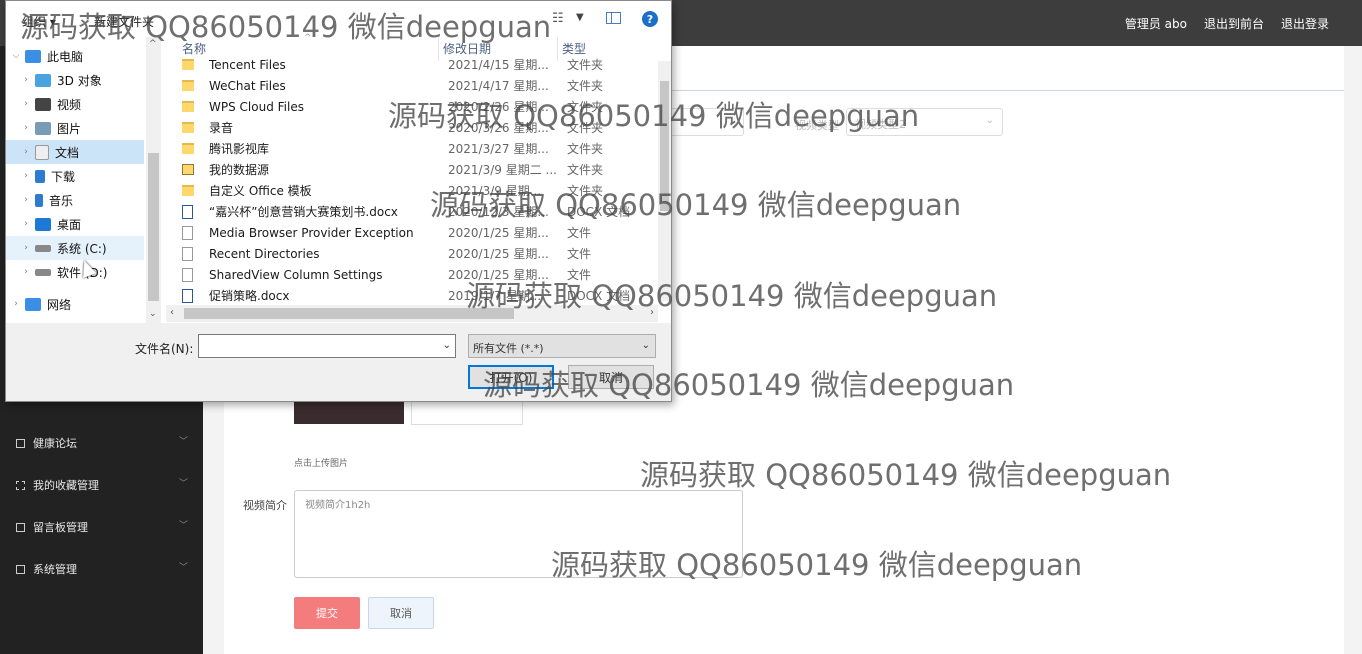 The image size is (1362, 654). Describe the element at coordinates (124, 21) in the screenshot. I see `new-folder-button: 新建文件夹` at that location.